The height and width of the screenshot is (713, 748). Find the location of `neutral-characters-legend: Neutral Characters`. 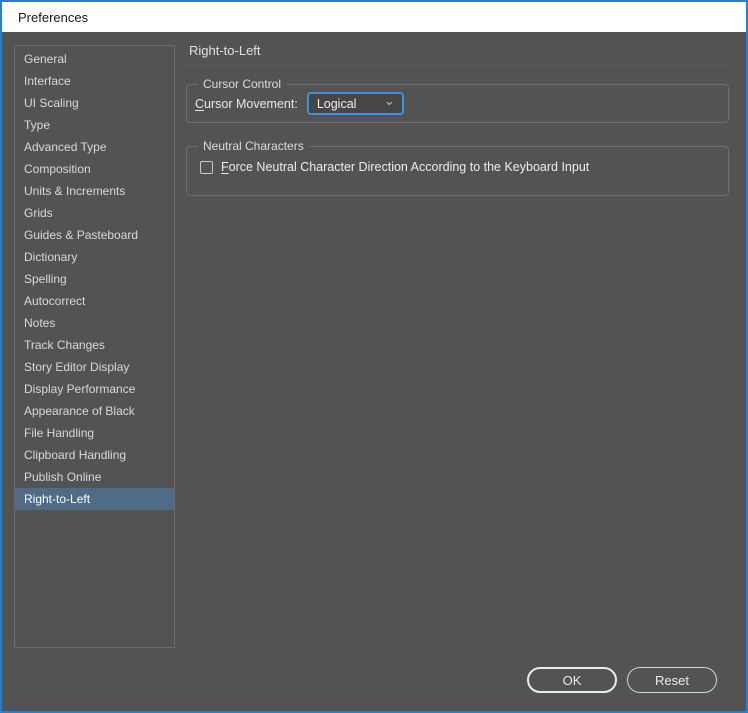

neutral-characters-legend: Neutral Characters is located at coordinates (253, 146).